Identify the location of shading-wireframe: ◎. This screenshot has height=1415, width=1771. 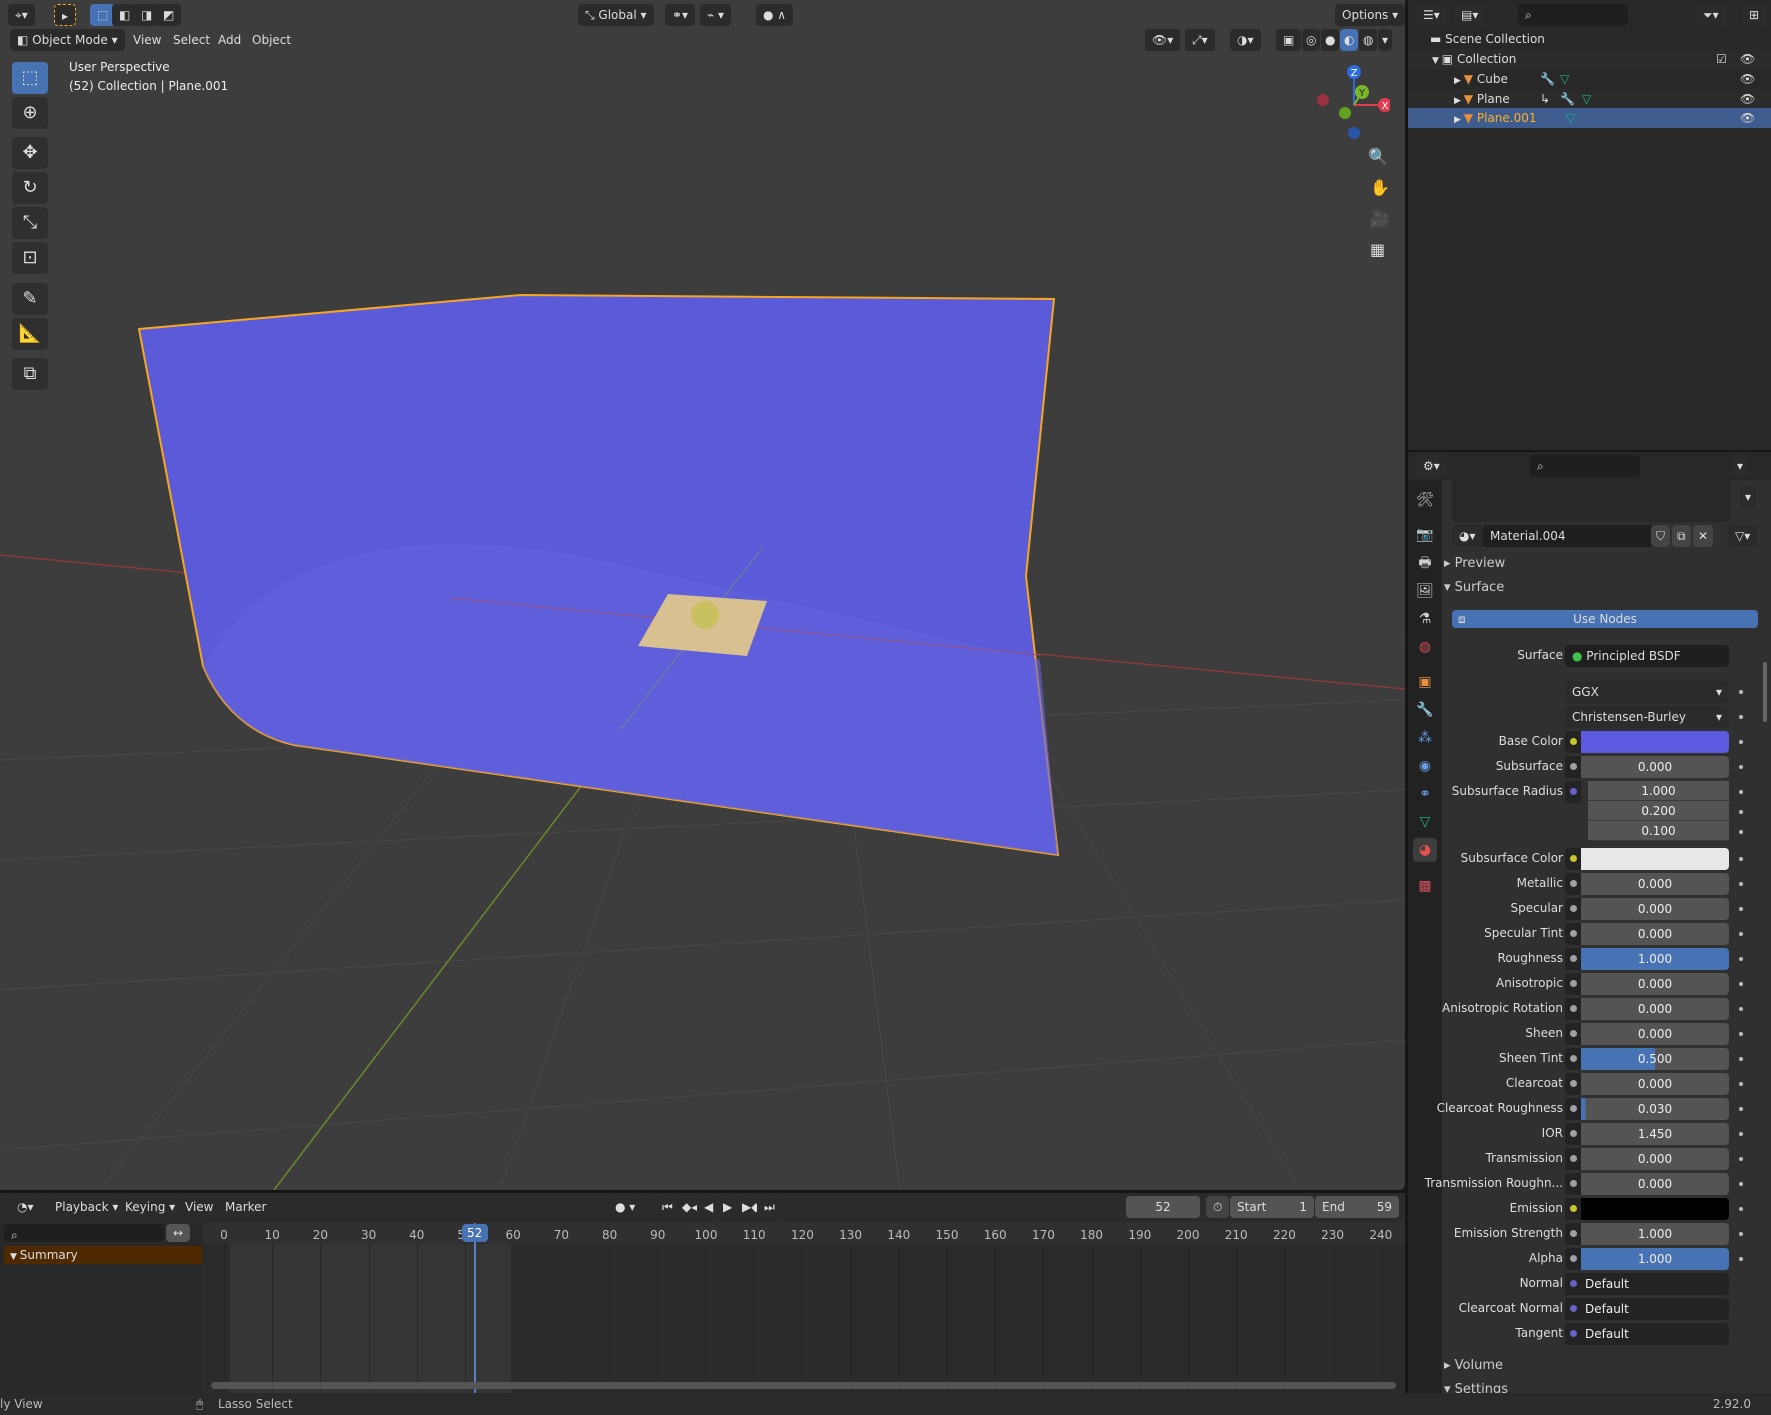
(1311, 40).